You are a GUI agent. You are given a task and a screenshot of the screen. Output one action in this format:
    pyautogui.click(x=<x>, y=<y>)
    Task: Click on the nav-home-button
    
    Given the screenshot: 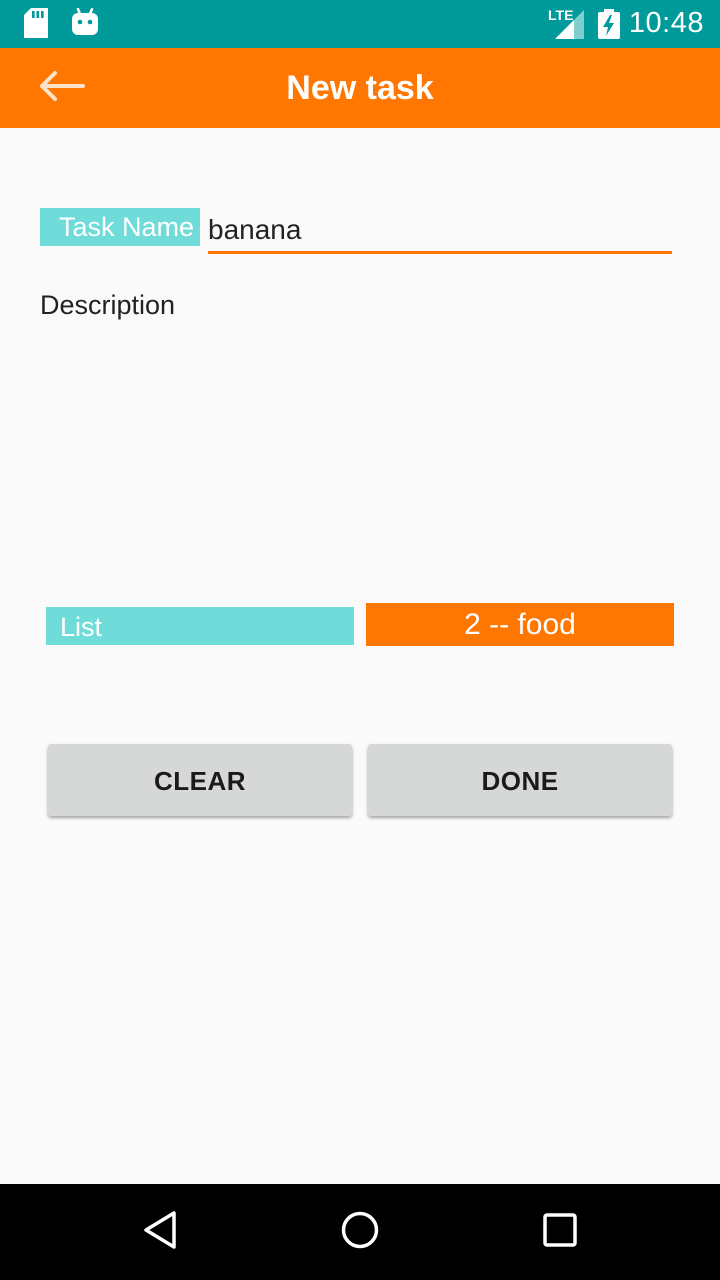 What is the action you would take?
    pyautogui.click(x=360, y=1232)
    